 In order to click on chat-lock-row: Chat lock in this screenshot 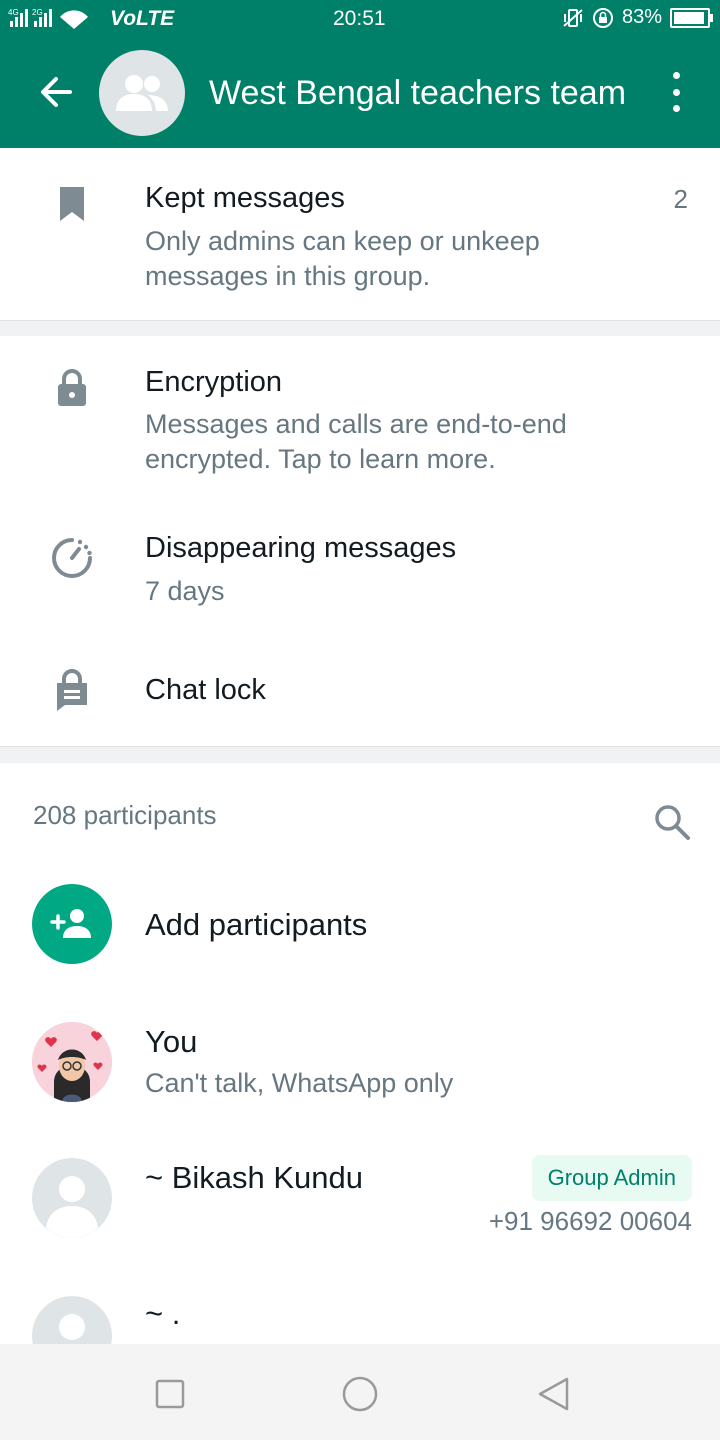, I will do `click(360, 691)`.